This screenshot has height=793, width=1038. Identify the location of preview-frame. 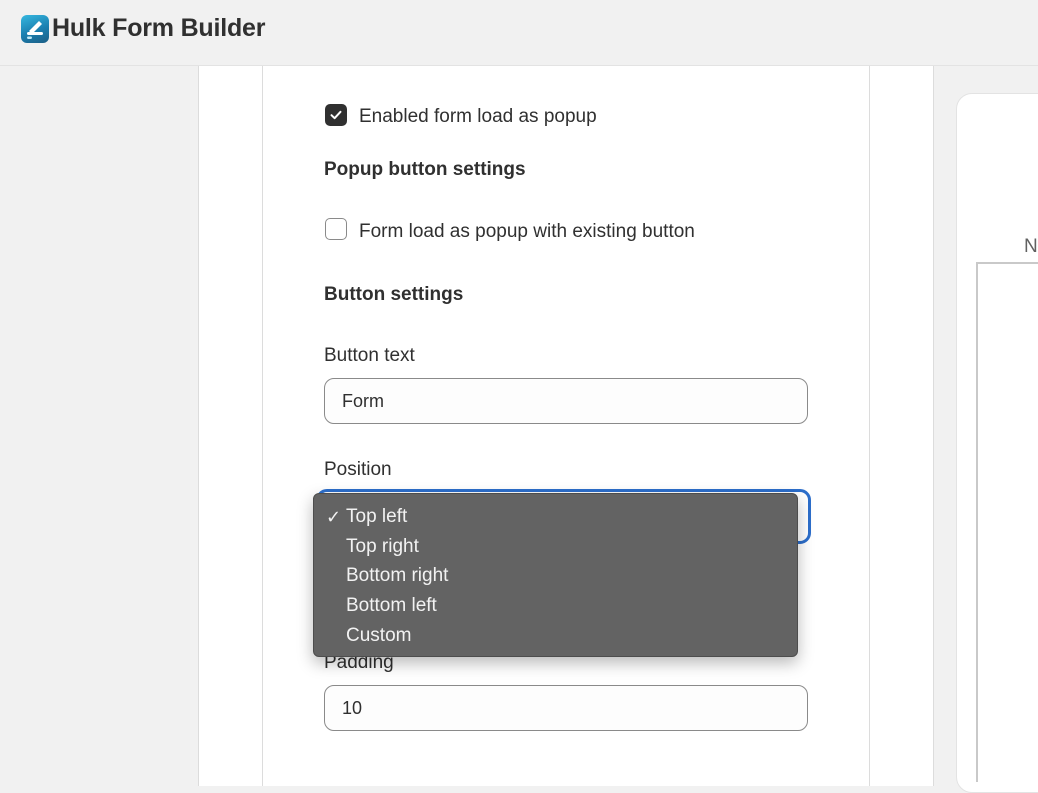
(1007, 522).